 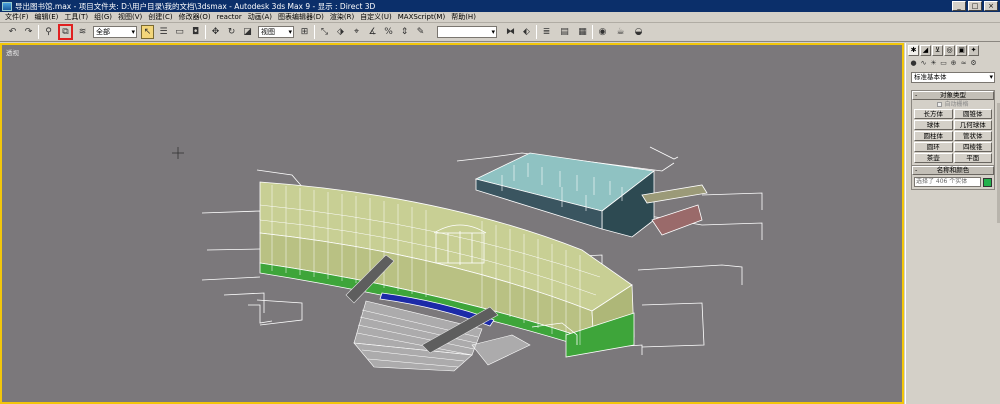 What do you see at coordinates (47, 17) in the screenshot?
I see `menu-edit: 编辑(E)` at bounding box center [47, 17].